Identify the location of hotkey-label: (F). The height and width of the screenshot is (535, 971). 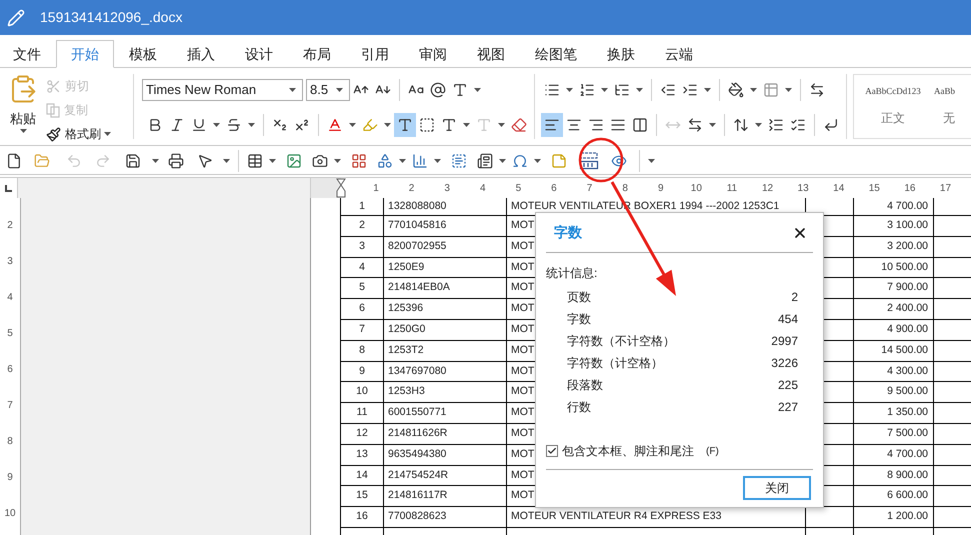
(712, 451).